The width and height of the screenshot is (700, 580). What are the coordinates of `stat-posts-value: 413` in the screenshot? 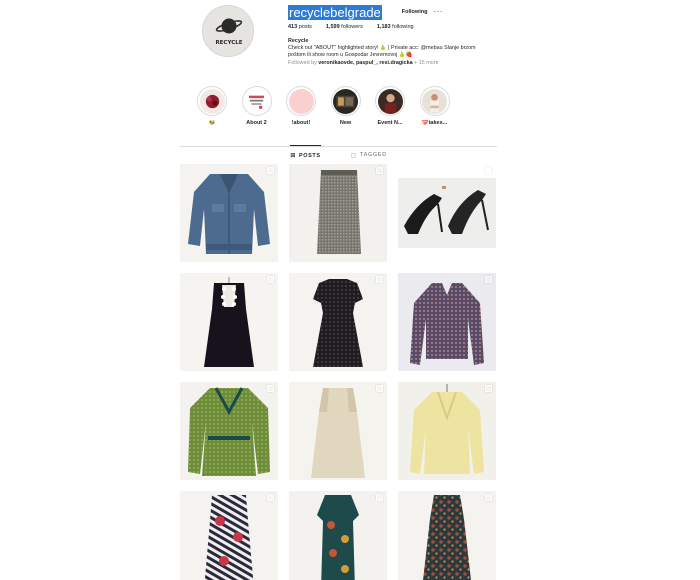 It's located at (293, 27).